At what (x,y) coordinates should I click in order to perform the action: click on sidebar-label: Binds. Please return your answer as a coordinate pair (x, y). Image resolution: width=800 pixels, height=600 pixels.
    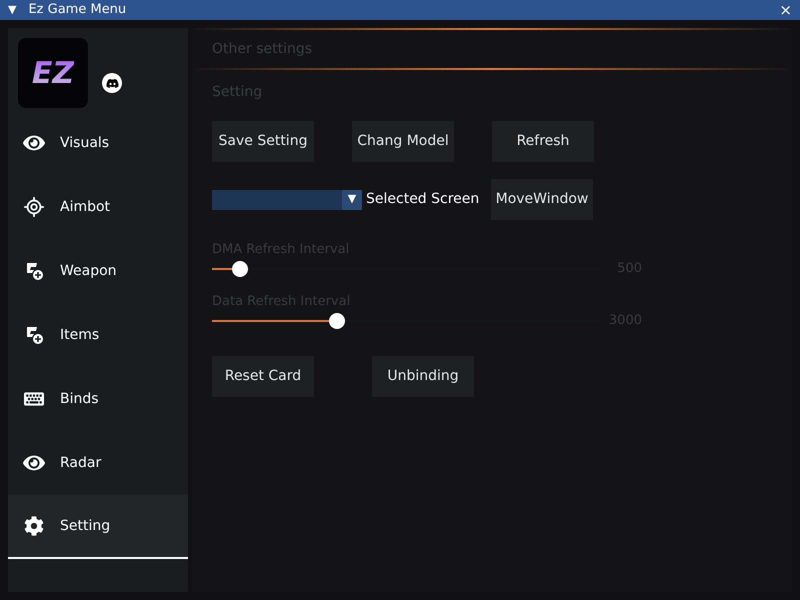
    Looking at the image, I should click on (79, 399).